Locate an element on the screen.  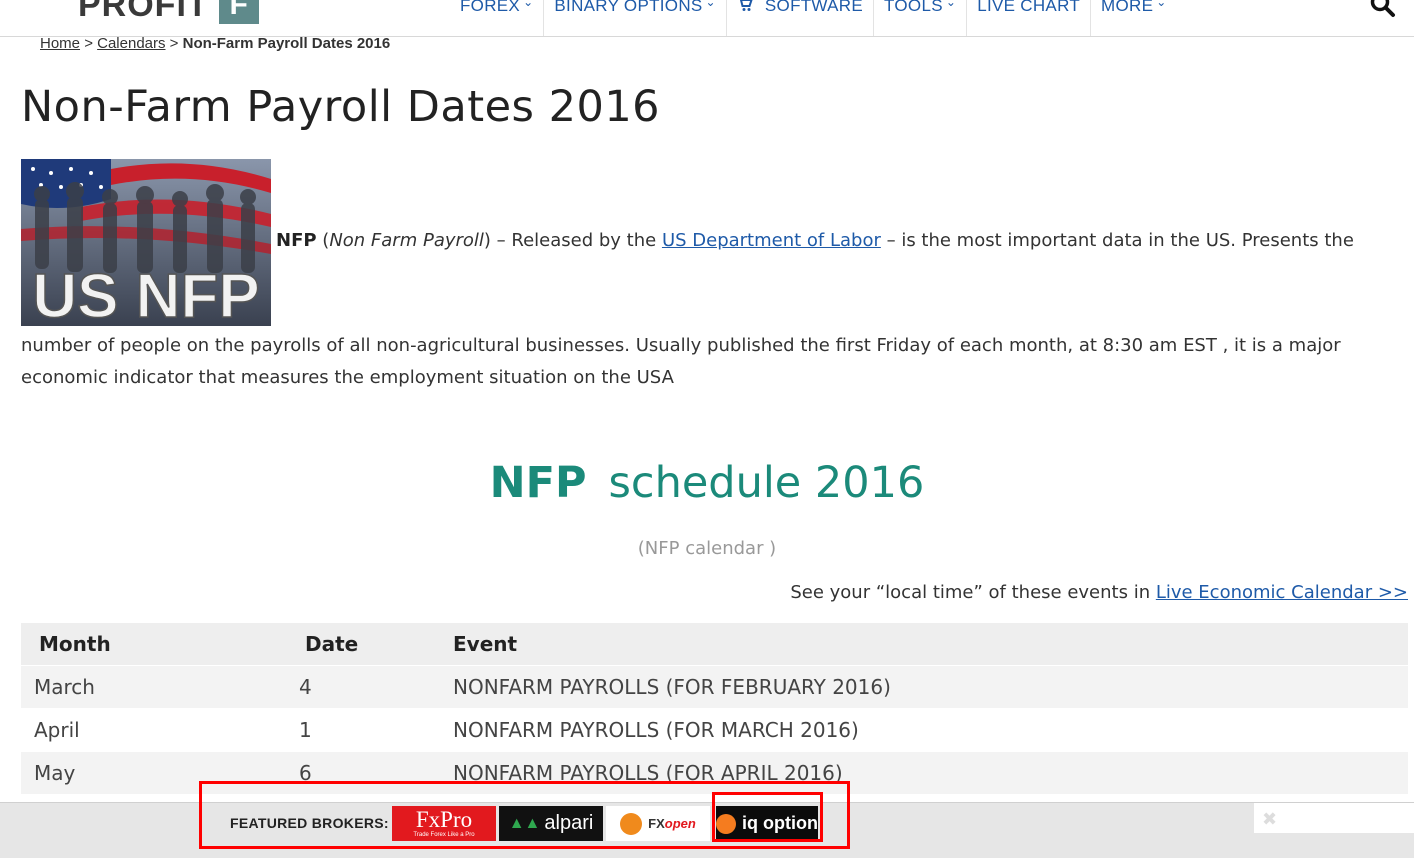
cell-date: 4 is located at coordinates (305, 687).